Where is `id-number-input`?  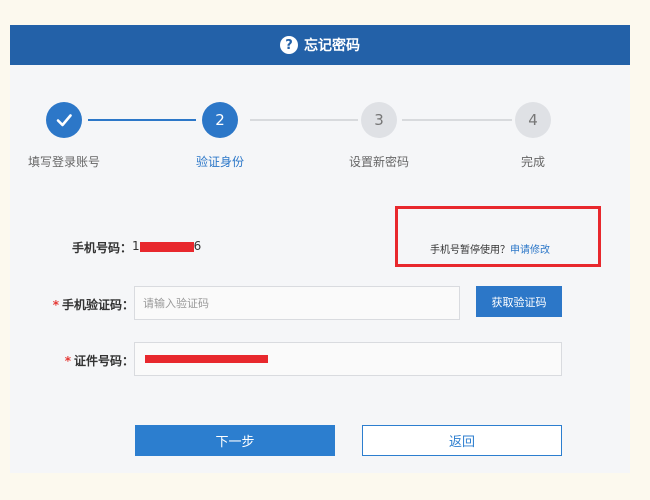
id-number-input is located at coordinates (348, 359).